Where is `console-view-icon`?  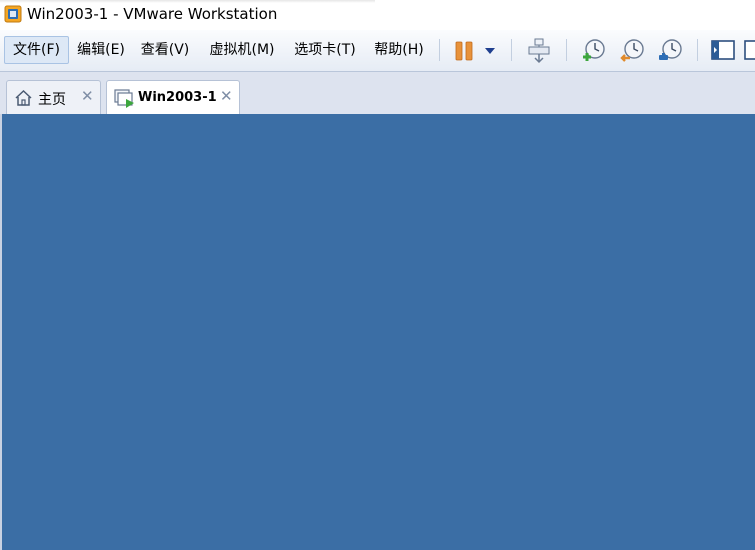 console-view-icon is located at coordinates (723, 50).